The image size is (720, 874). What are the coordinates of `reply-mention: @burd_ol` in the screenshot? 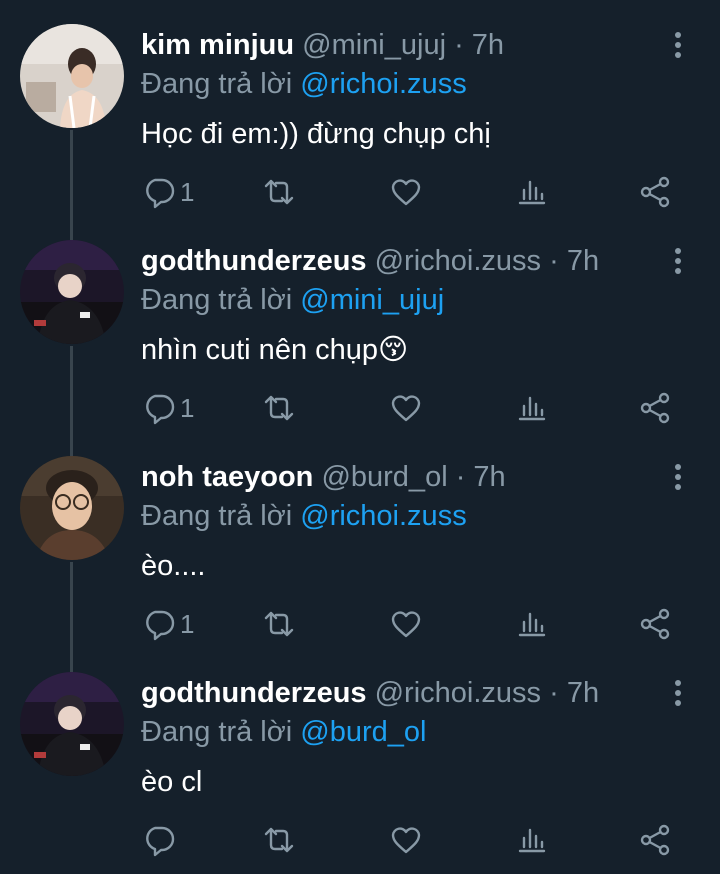 It's located at (363, 732).